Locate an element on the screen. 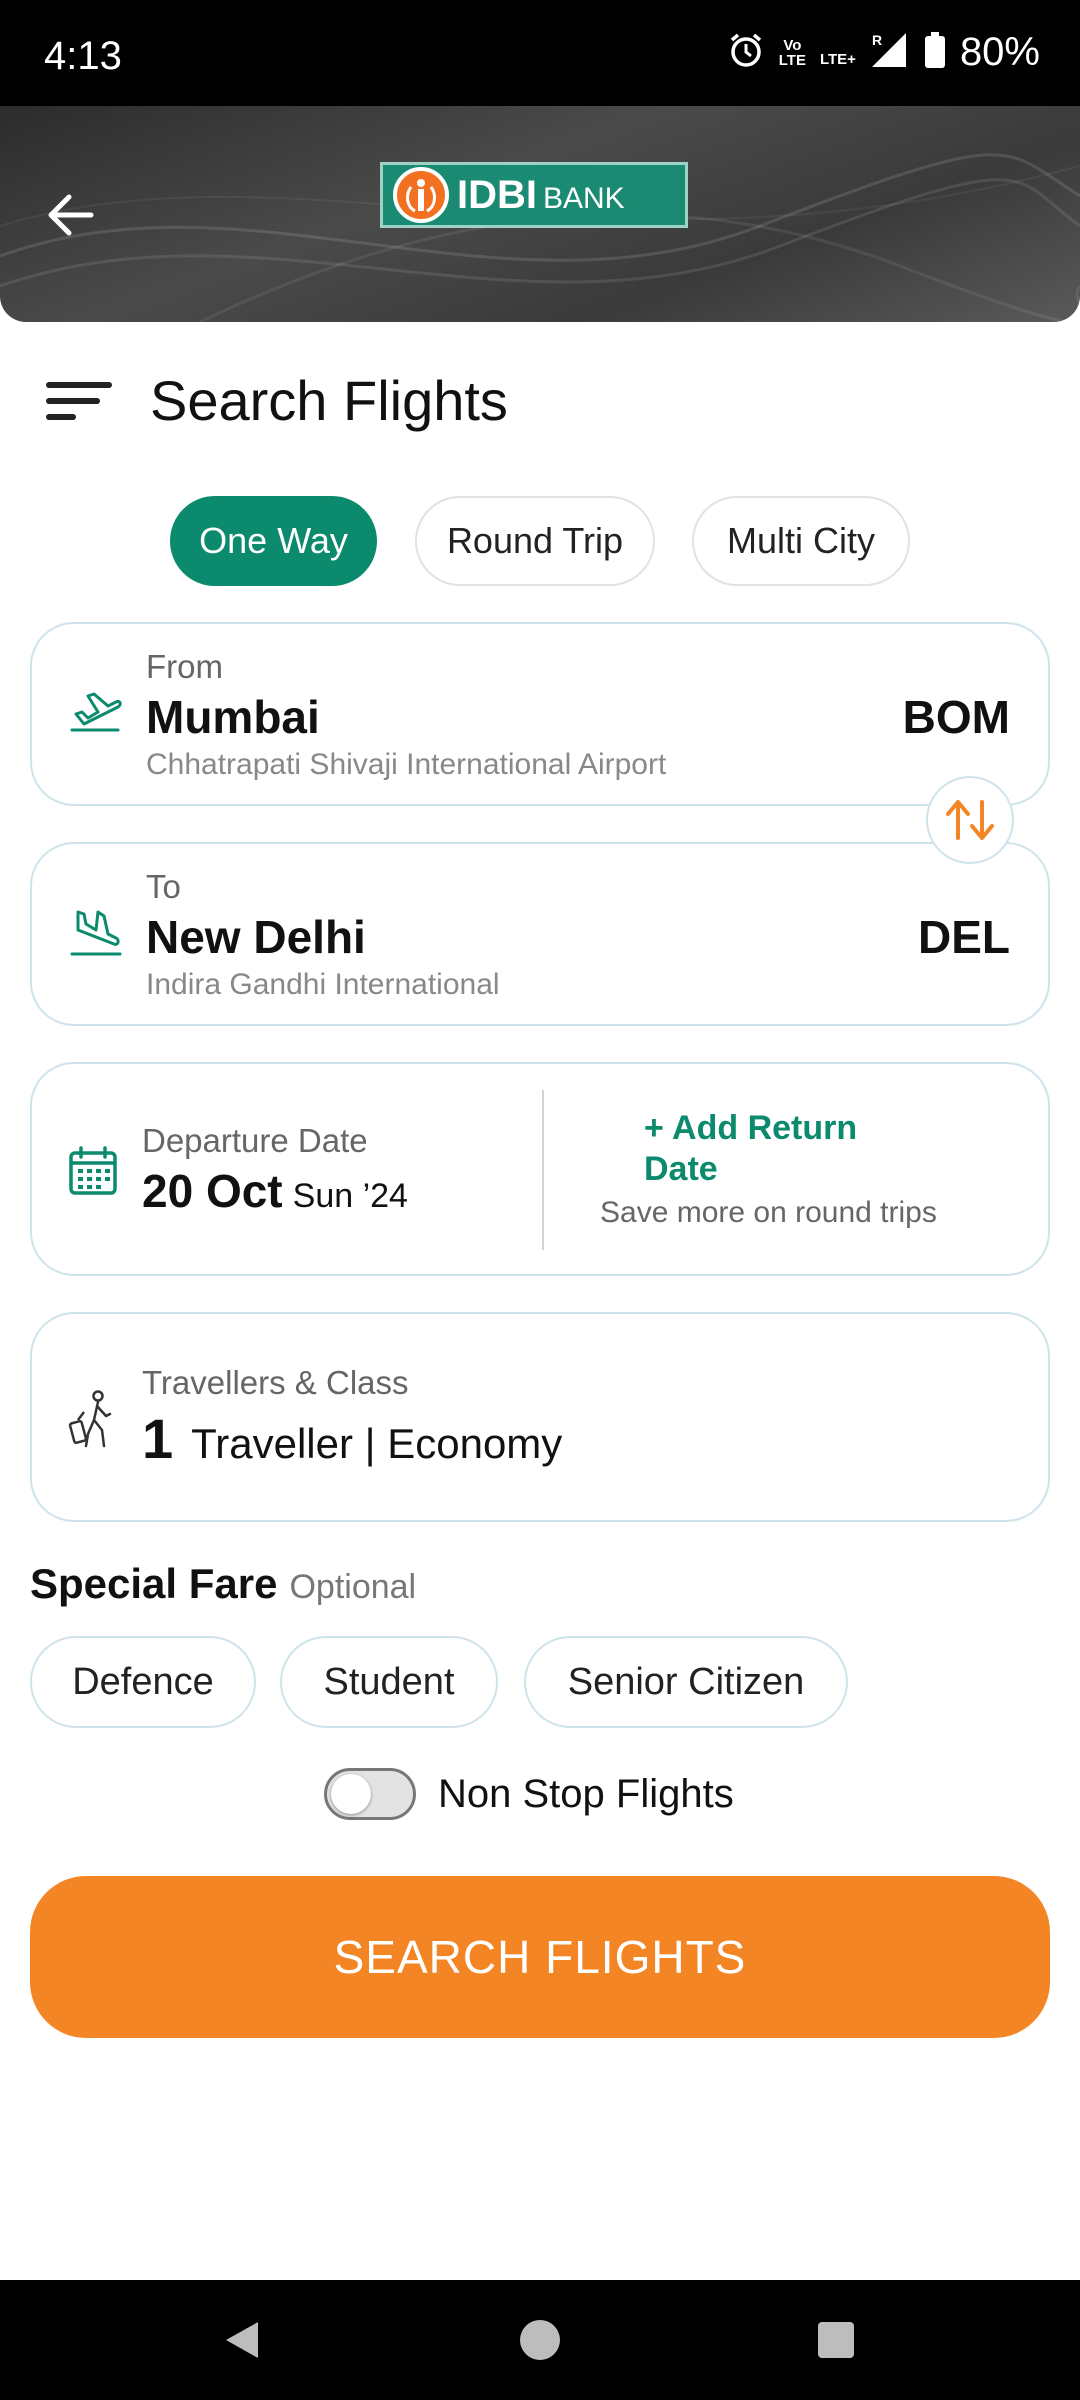 The height and width of the screenshot is (2400, 1080). status-time: 4:13 is located at coordinates (83, 56).